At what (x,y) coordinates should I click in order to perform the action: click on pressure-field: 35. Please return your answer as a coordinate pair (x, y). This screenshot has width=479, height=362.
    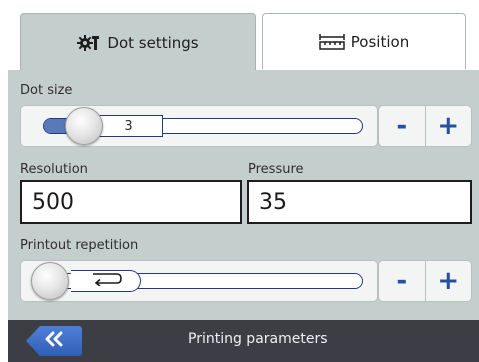
    Looking at the image, I should click on (359, 202).